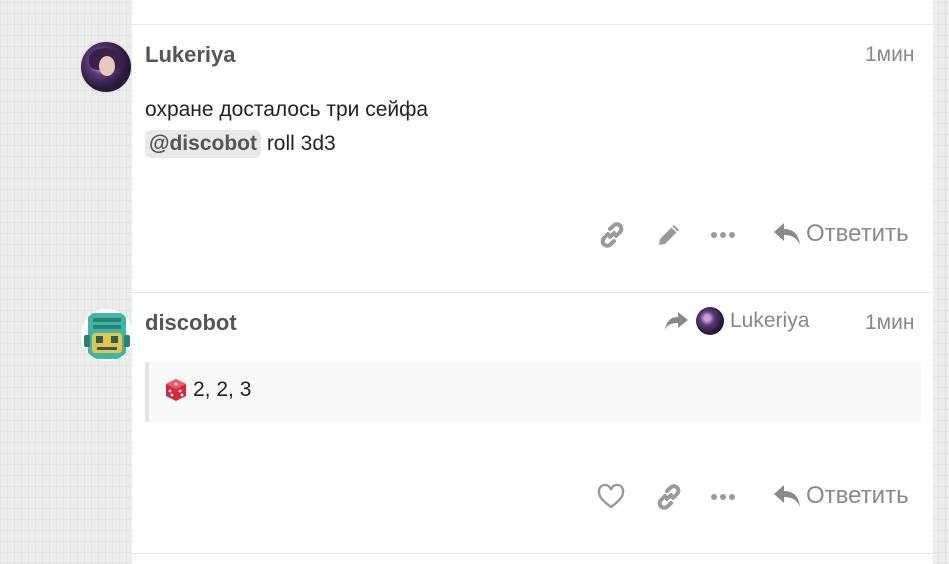  I want to click on post-body-line2: @discobot roll 3d3, so click(240, 144).